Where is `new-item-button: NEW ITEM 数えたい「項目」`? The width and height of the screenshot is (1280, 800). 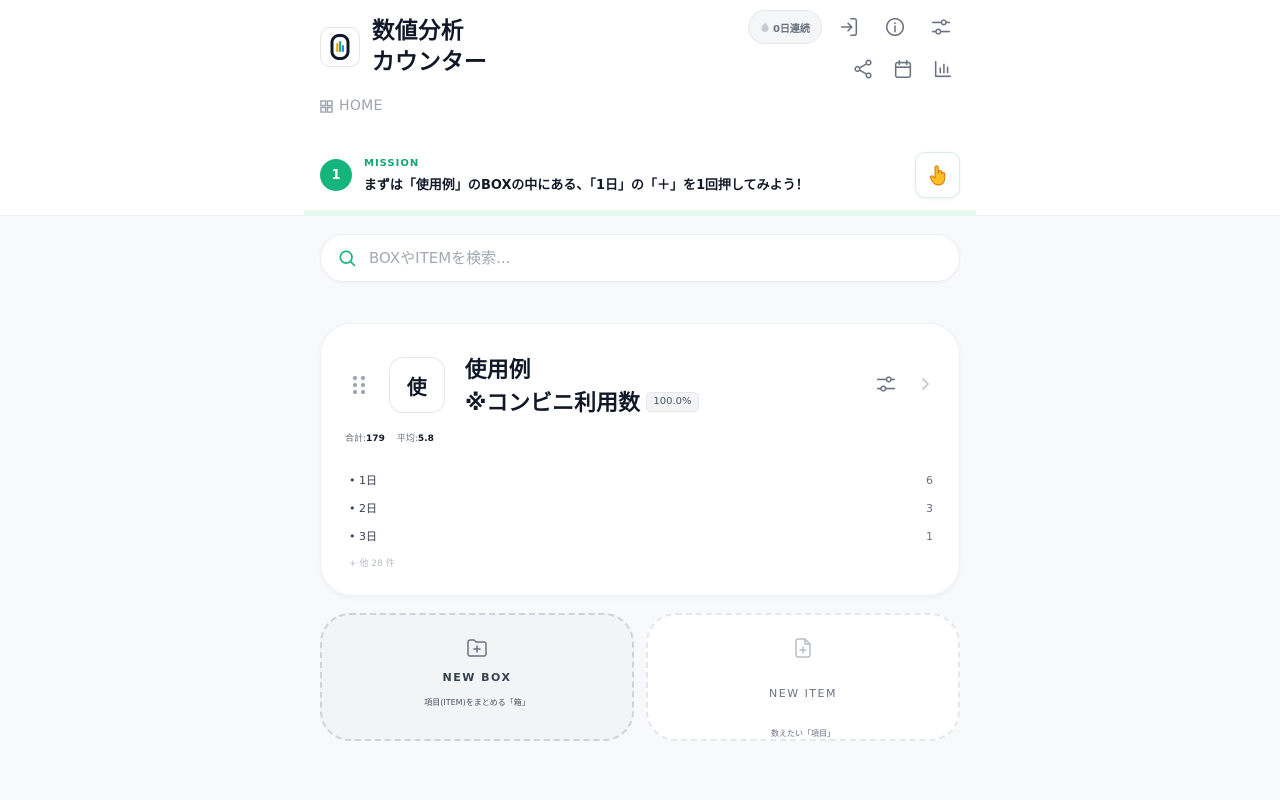 new-item-button: NEW ITEM 数えたい「項目」 is located at coordinates (803, 677).